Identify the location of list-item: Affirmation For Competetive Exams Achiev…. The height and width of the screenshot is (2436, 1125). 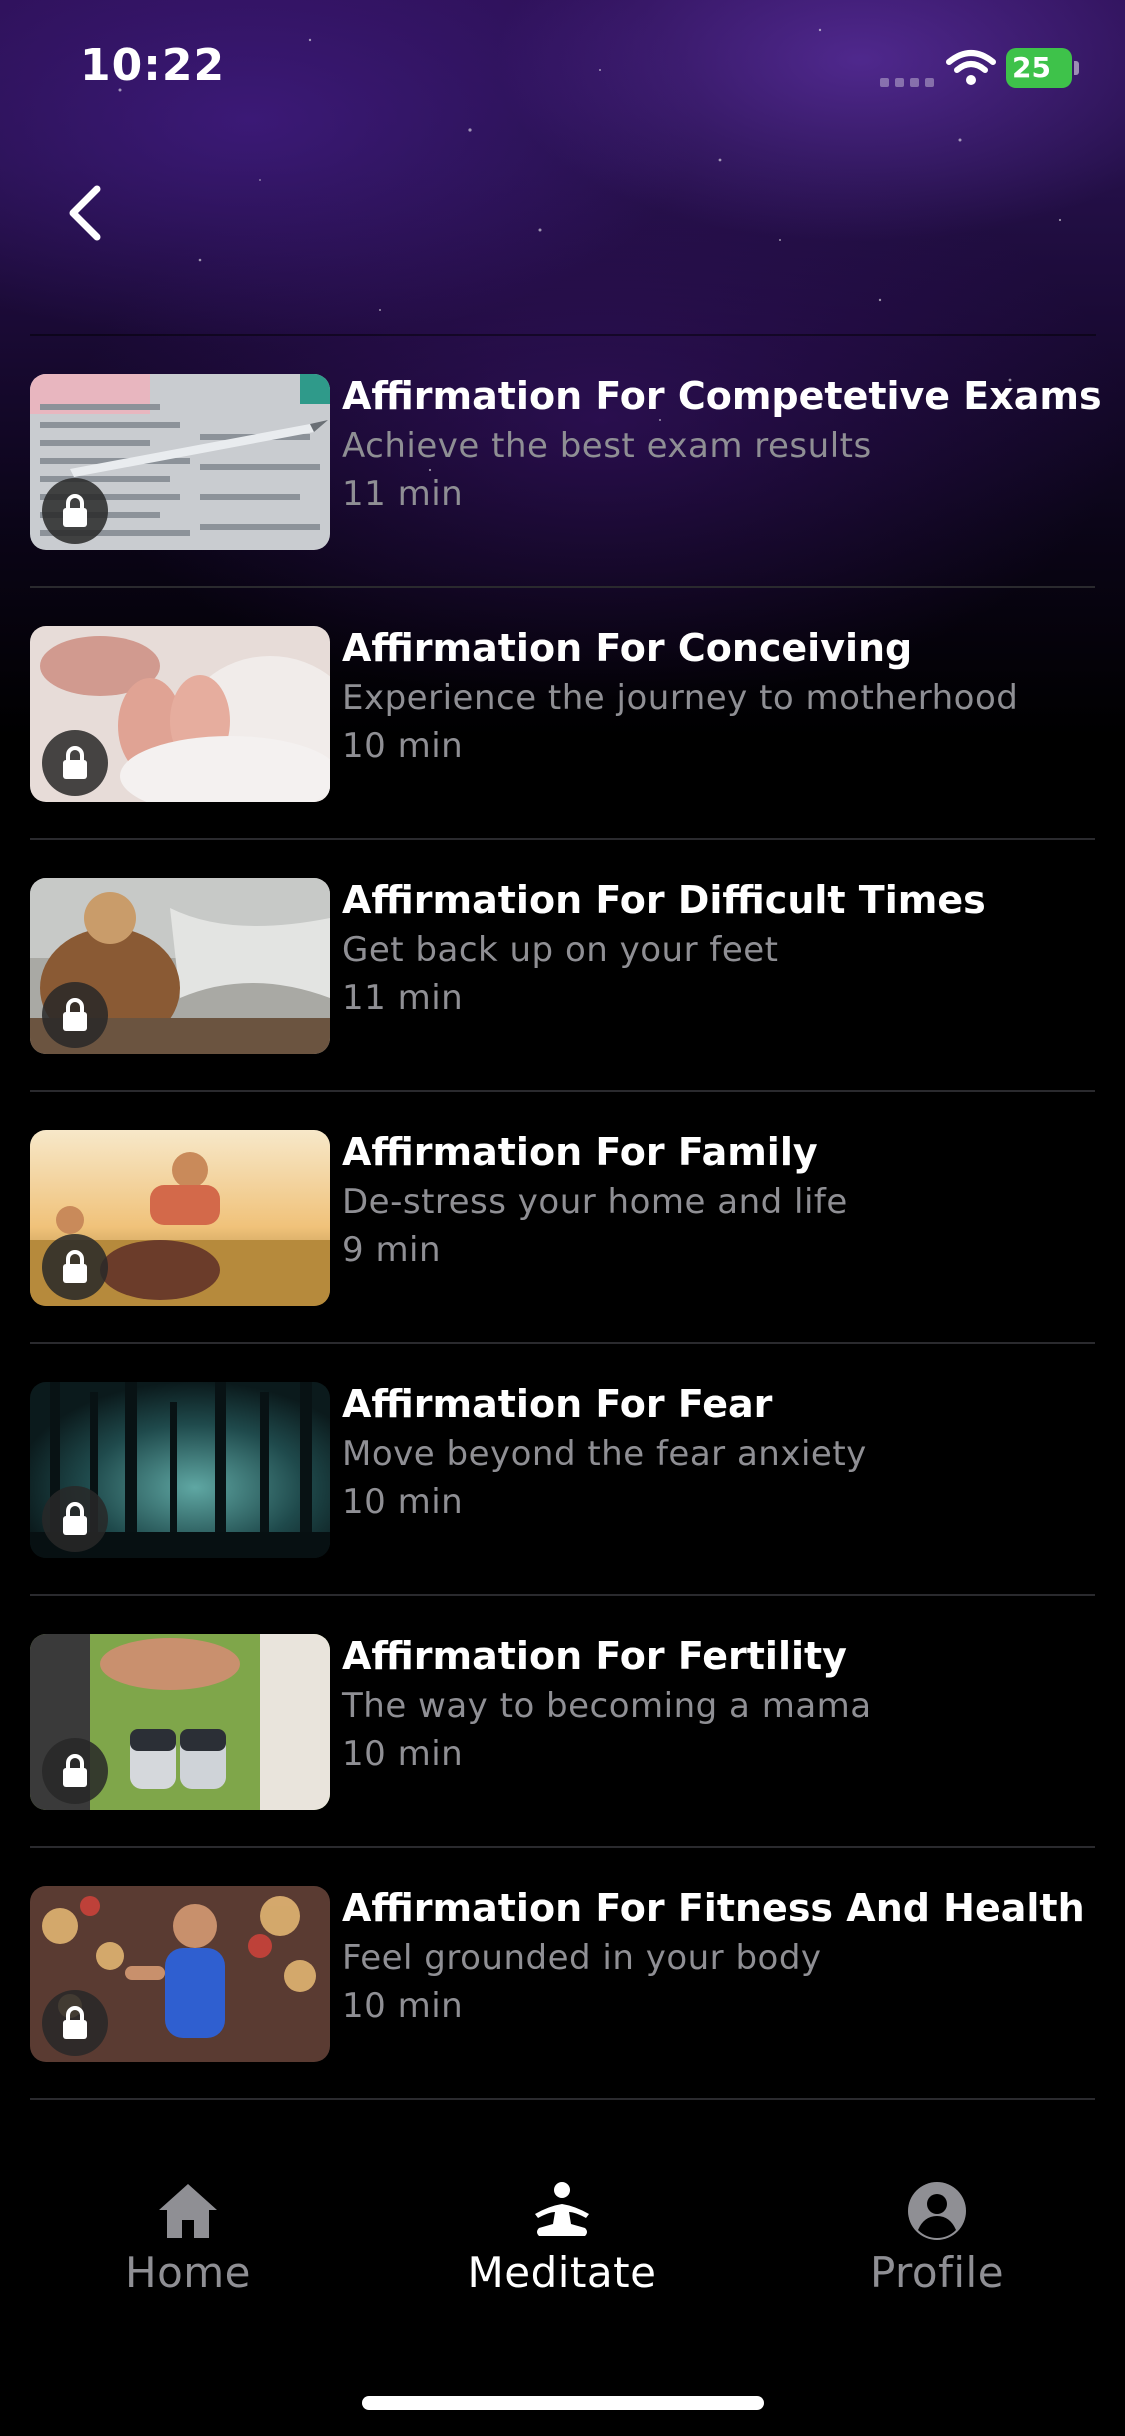
(566, 462).